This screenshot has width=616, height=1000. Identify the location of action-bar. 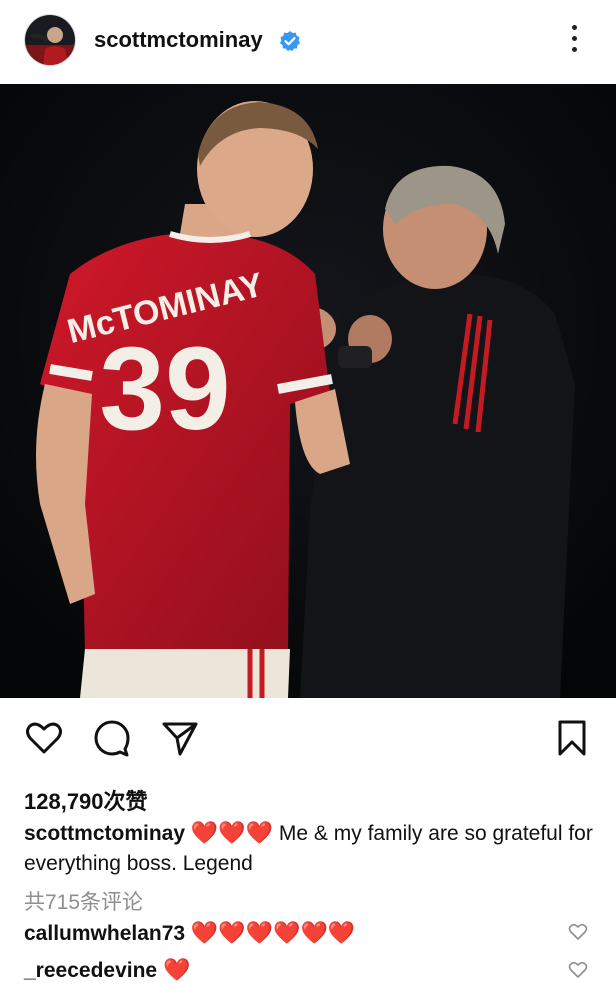
(308, 738).